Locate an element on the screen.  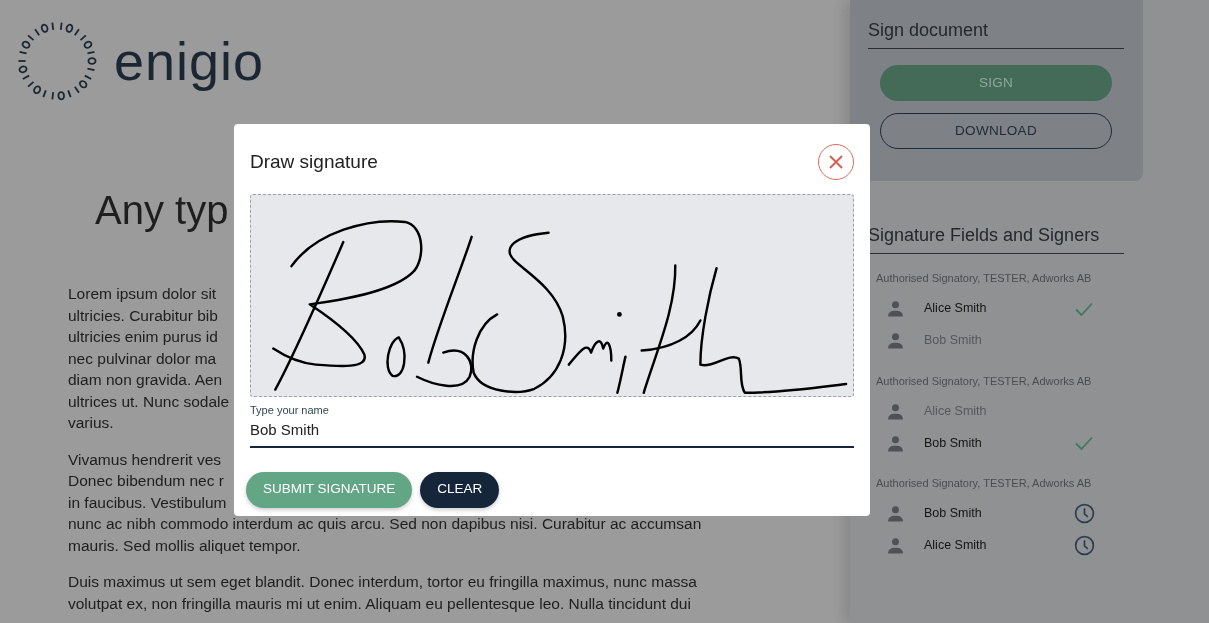
panel-title: Sign document is located at coordinates (996, 33).